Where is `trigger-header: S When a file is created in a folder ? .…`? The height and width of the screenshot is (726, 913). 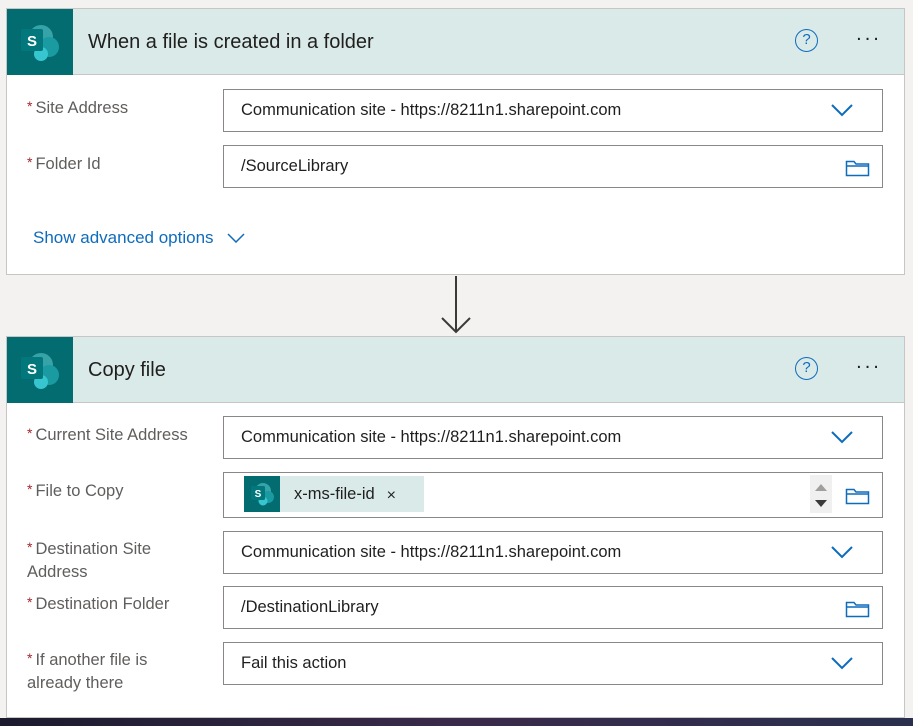 trigger-header: S When a file is created in a folder ? .… is located at coordinates (455, 42).